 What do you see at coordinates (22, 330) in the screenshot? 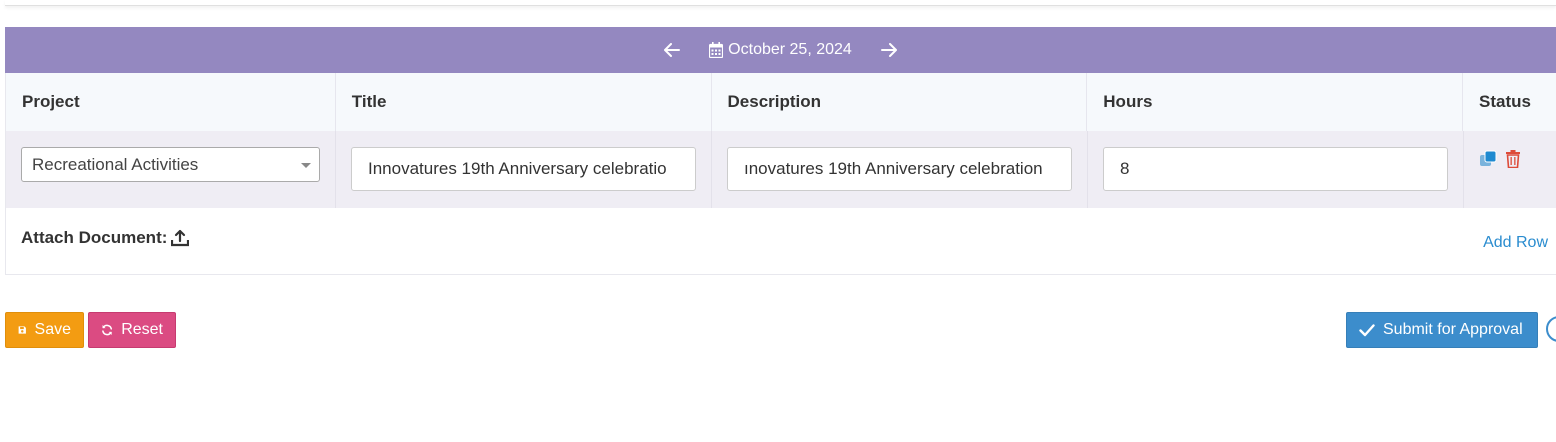
I see `save-icon` at bounding box center [22, 330].